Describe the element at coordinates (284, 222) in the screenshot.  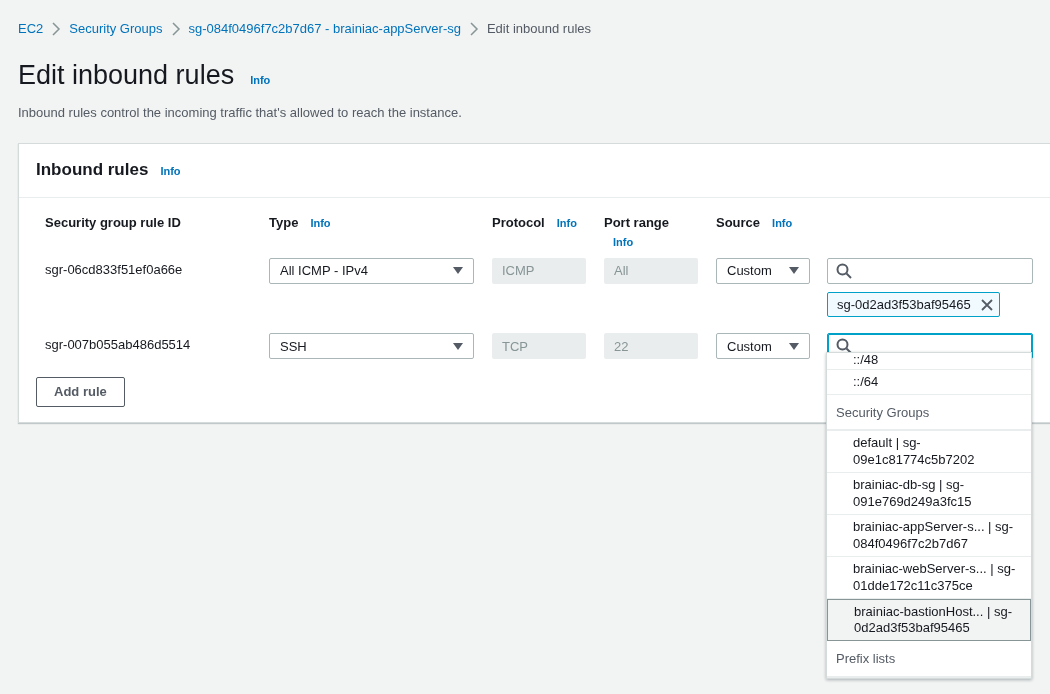
I see `column-header: Type` at that location.